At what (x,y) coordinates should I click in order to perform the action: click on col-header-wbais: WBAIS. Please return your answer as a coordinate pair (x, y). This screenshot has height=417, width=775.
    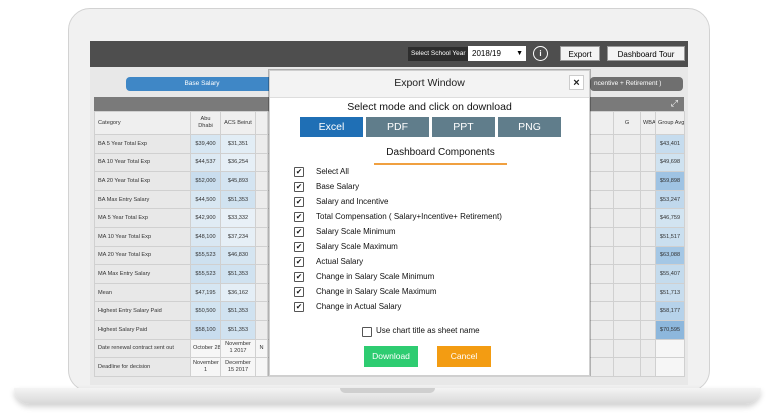
    Looking at the image, I should click on (648, 123).